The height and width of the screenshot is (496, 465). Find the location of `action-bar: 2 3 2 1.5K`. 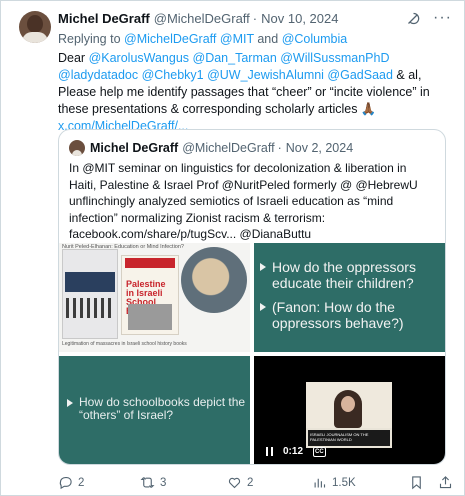

action-bar: 2 3 2 1.5K is located at coordinates (255, 482).